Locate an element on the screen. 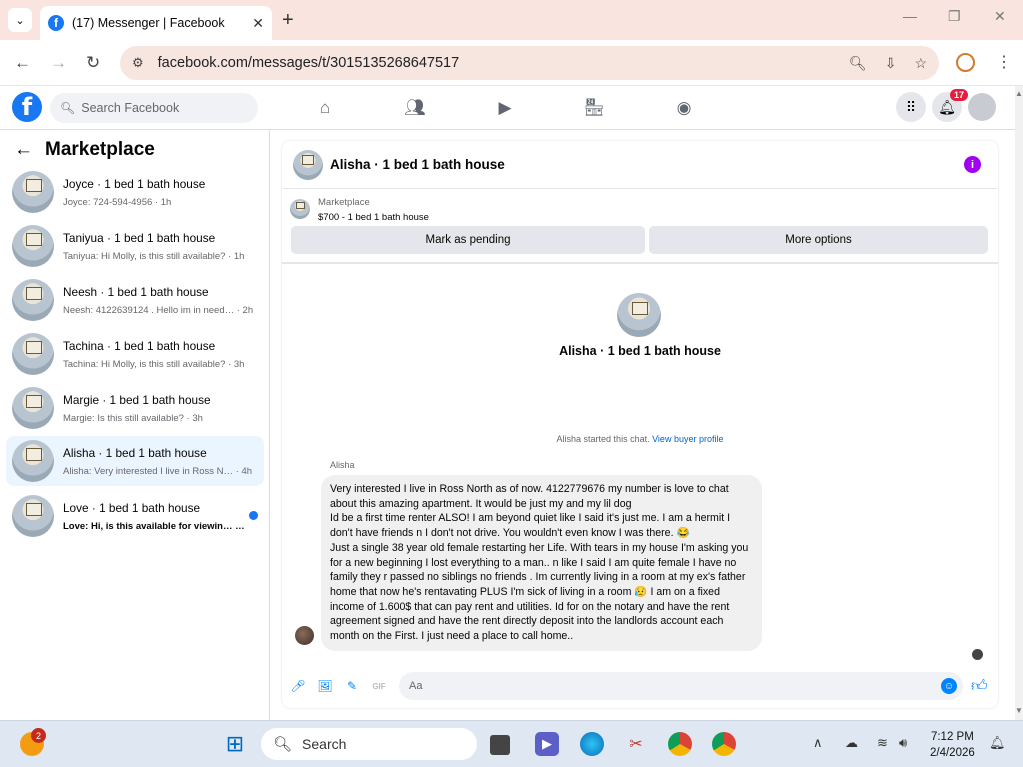 This screenshot has width=1023, height=767. microphone-icon: 🎤︎ is located at coordinates (298, 686).